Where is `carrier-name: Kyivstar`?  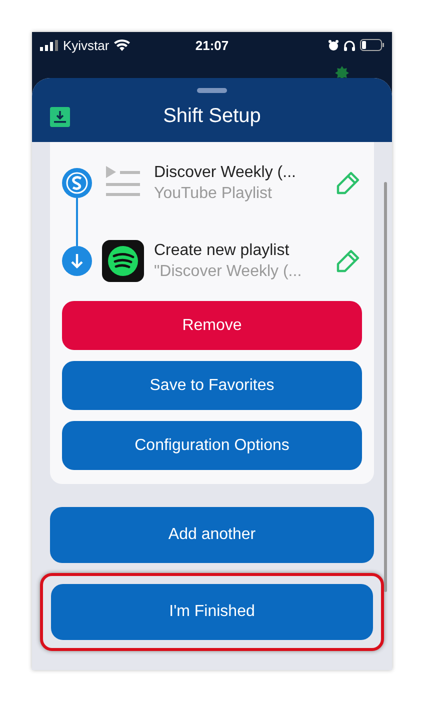
carrier-name: Kyivstar is located at coordinates (86, 45).